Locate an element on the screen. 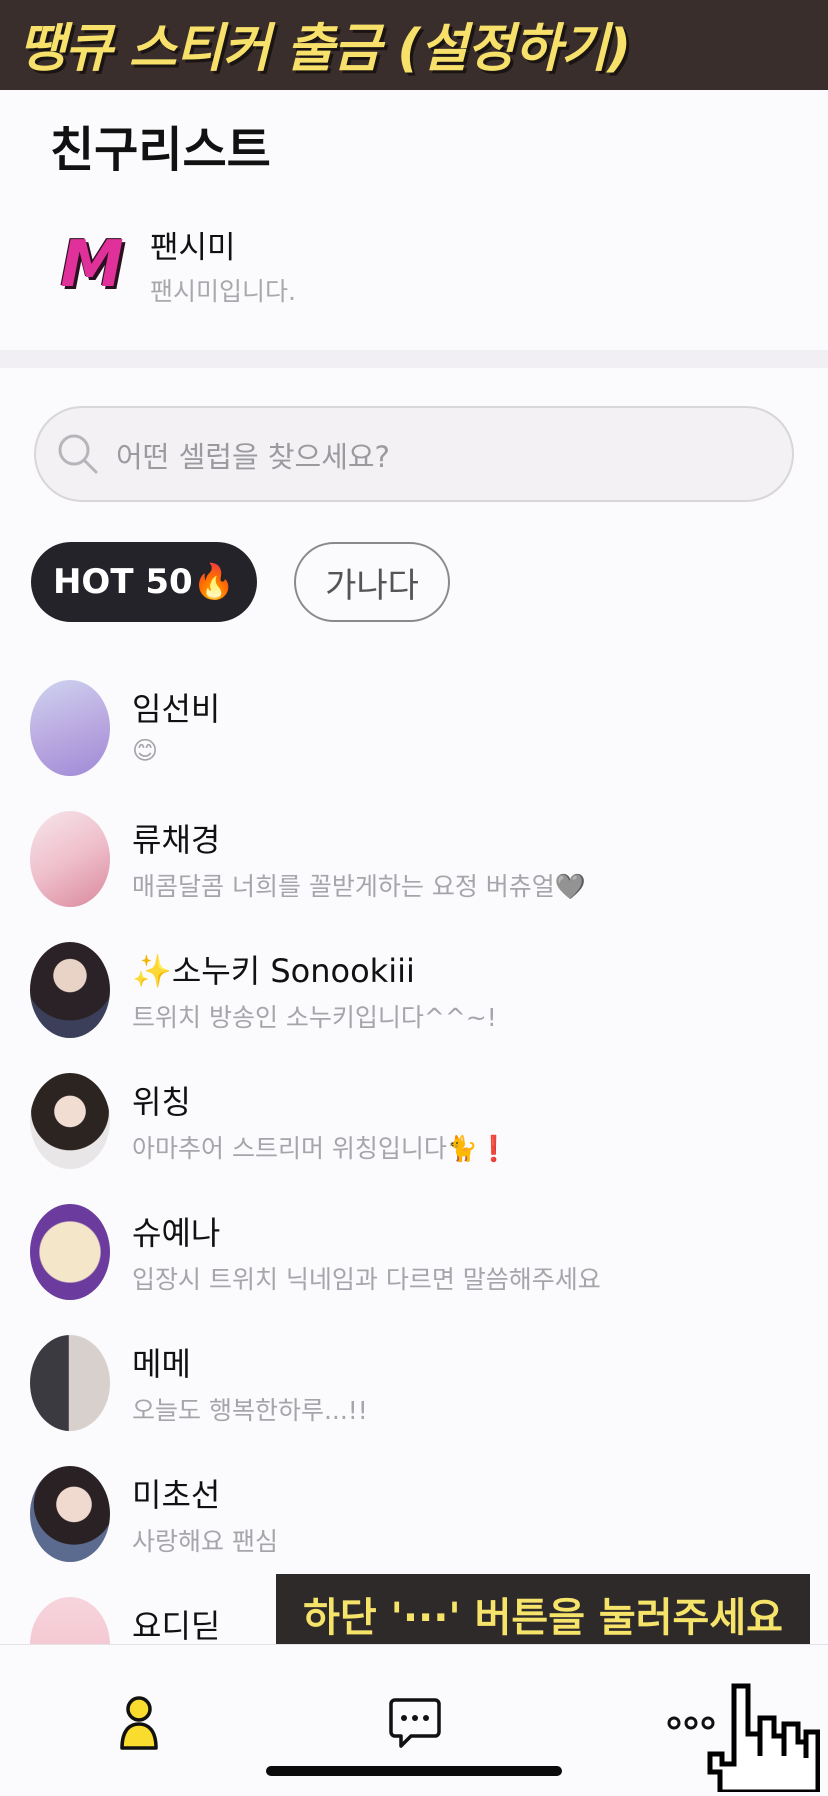 This screenshot has width=828, height=1796. friend-item: M 팬시미 팬시미입니다. is located at coordinates (420, 265).